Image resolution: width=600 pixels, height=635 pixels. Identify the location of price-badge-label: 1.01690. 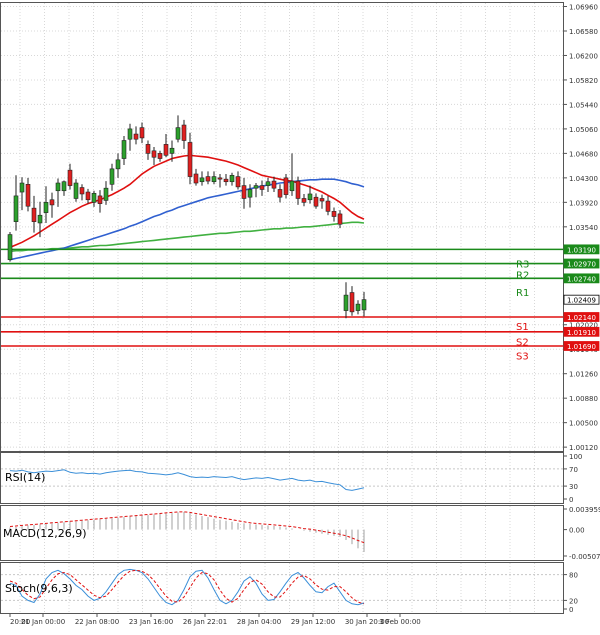
(581, 347).